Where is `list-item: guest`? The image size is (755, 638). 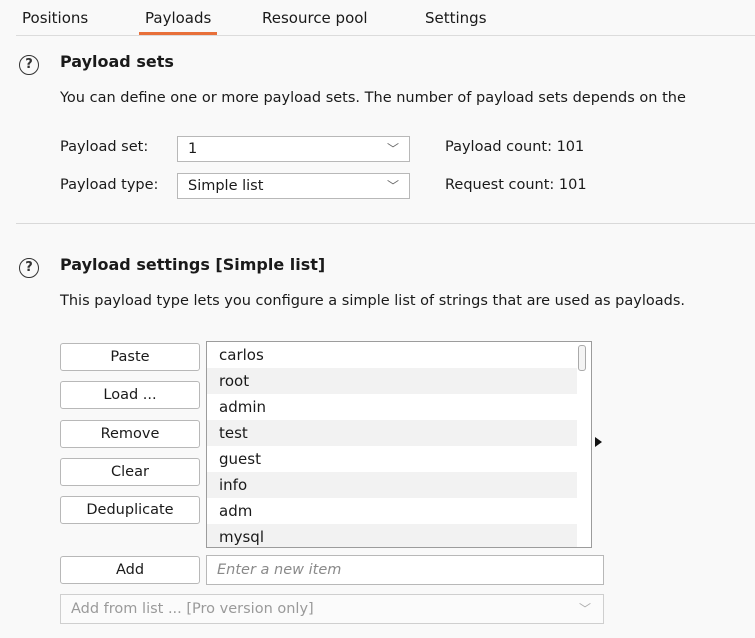 list-item: guest is located at coordinates (392, 459).